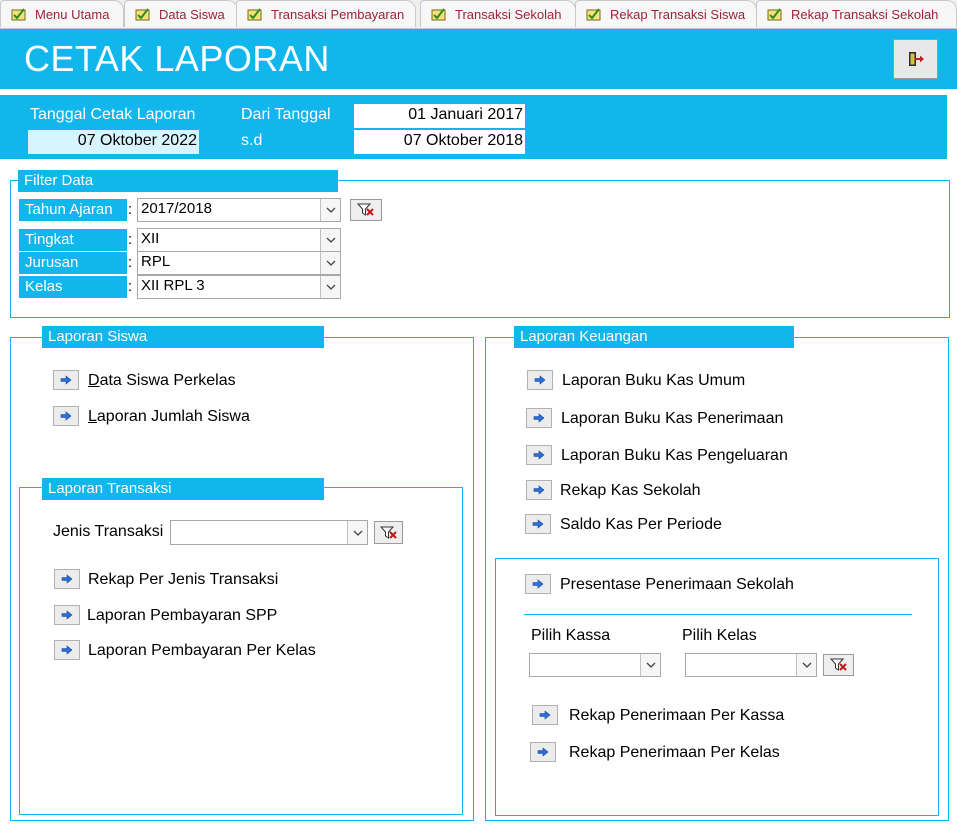  I want to click on data-siswa-perkelas-button, so click(66, 380).